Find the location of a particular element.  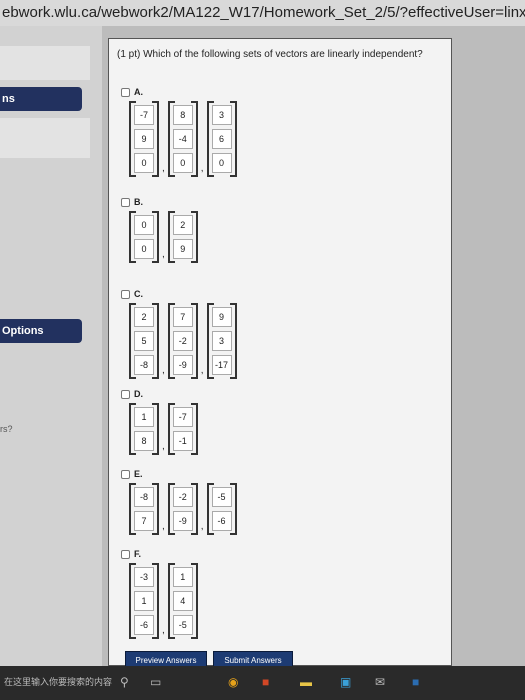

column-vector: 18 is located at coordinates (144, 429).